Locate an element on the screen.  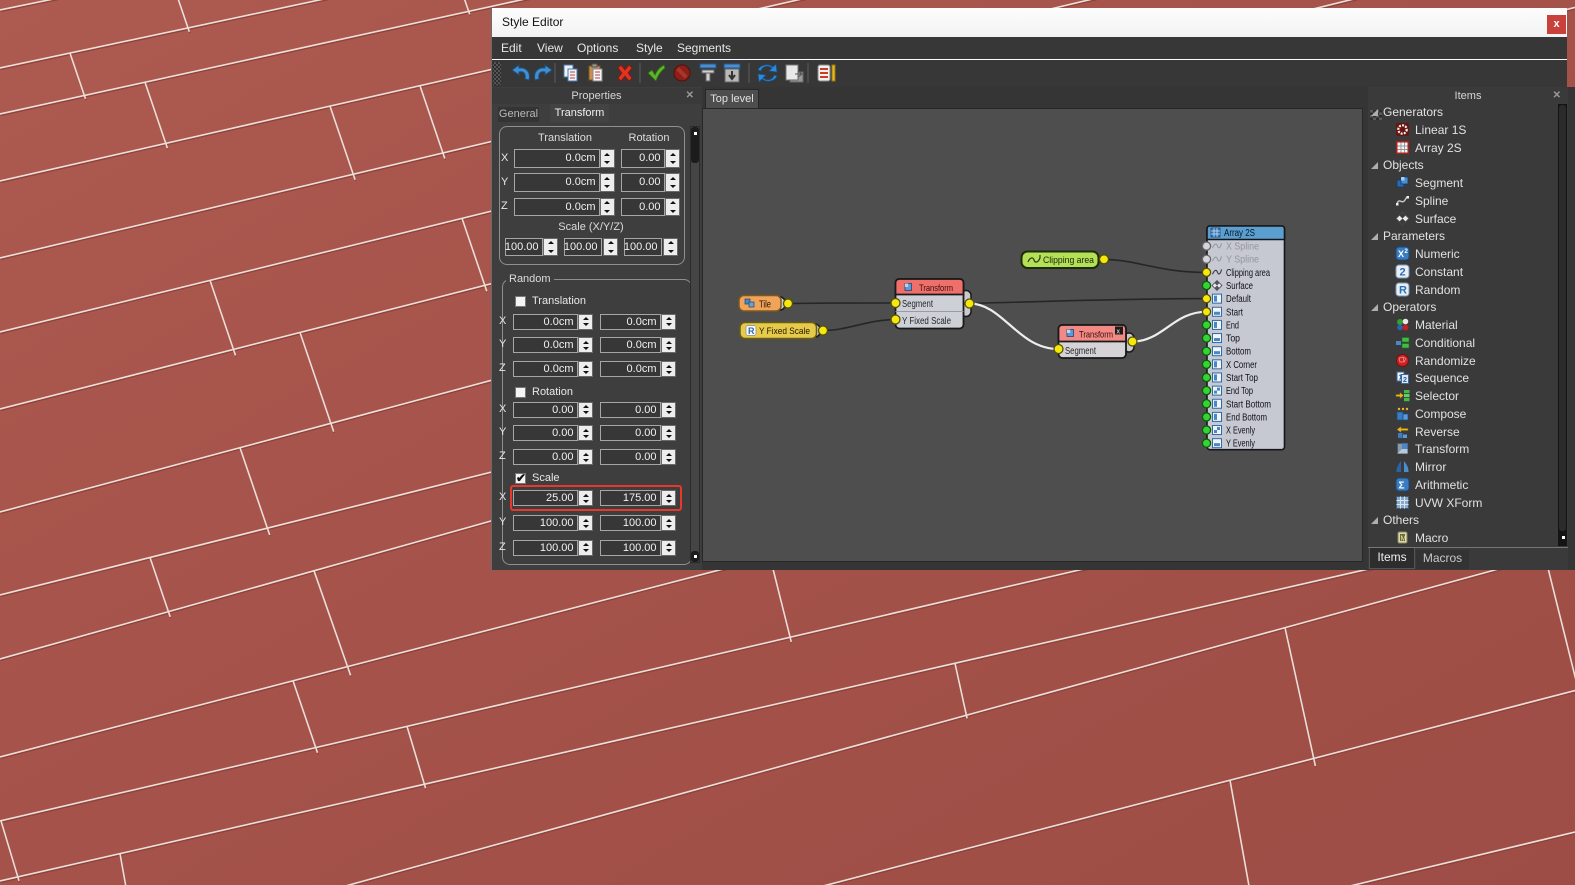
svg-text: x is located at coordinates (1119, 331).